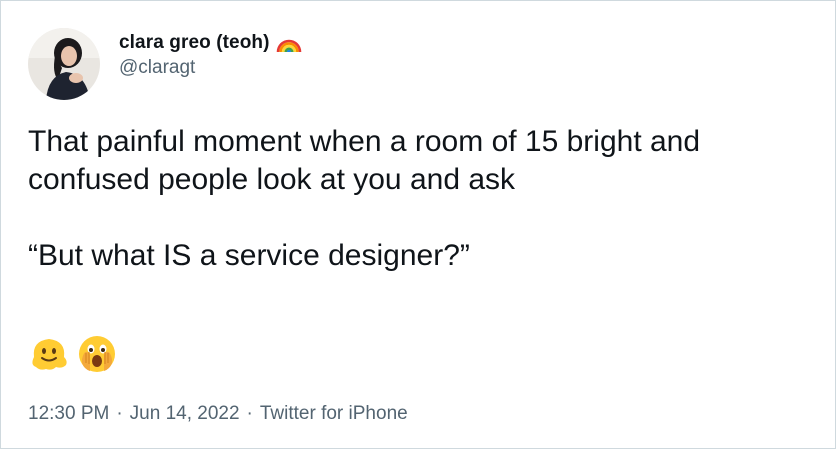 The height and width of the screenshot is (471, 838). Describe the element at coordinates (68, 414) in the screenshot. I see `tweet-time: 12:30 PM` at that location.